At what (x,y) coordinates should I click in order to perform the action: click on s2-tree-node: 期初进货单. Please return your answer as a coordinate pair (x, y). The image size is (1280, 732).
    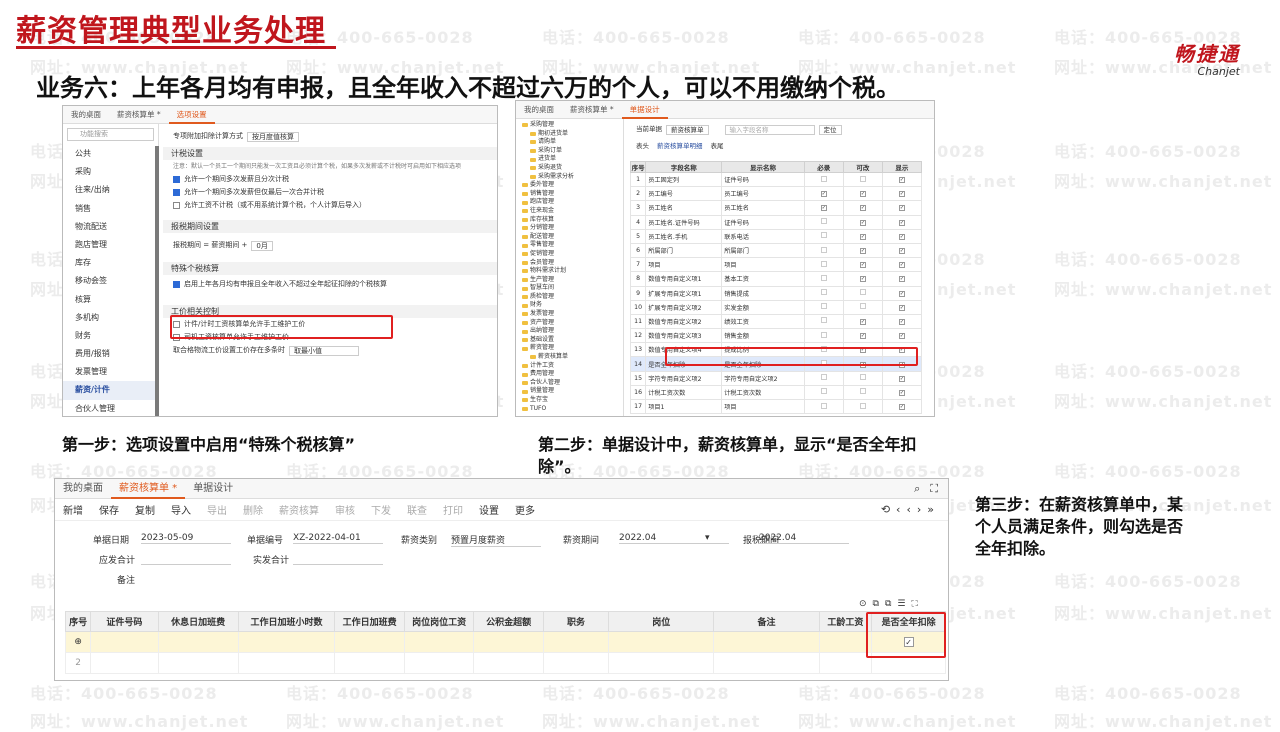
    Looking at the image, I should click on (569, 134).